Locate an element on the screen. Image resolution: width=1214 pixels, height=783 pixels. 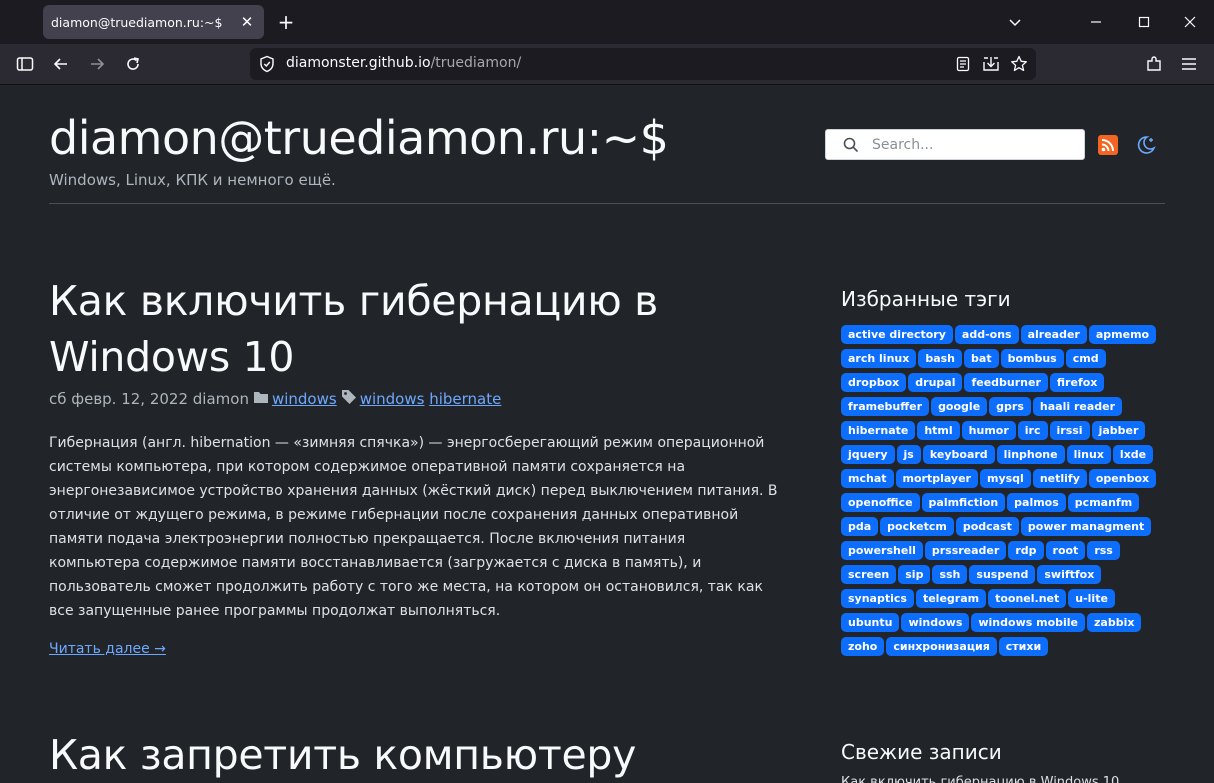
tag-badge: windows is located at coordinates (935, 622).